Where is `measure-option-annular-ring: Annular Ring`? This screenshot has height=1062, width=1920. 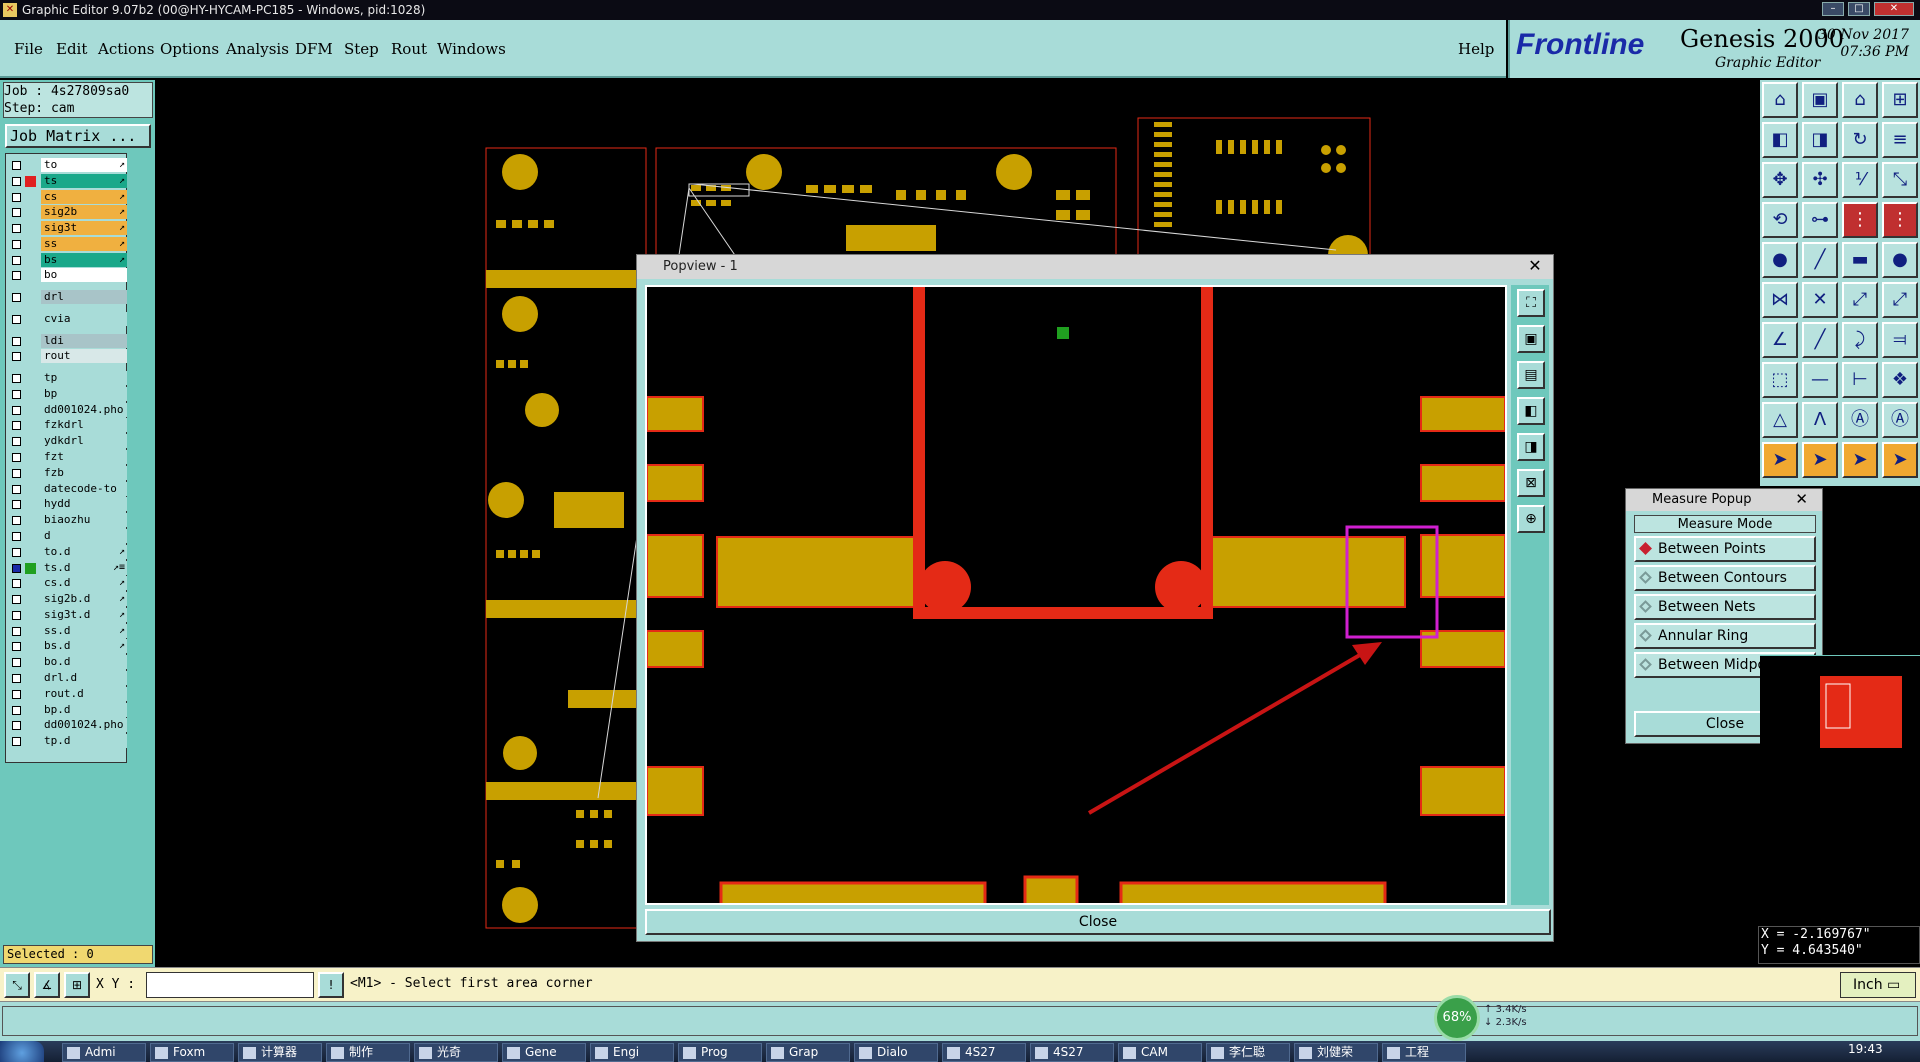
measure-option-annular-ring: Annular Ring is located at coordinates (1725, 636).